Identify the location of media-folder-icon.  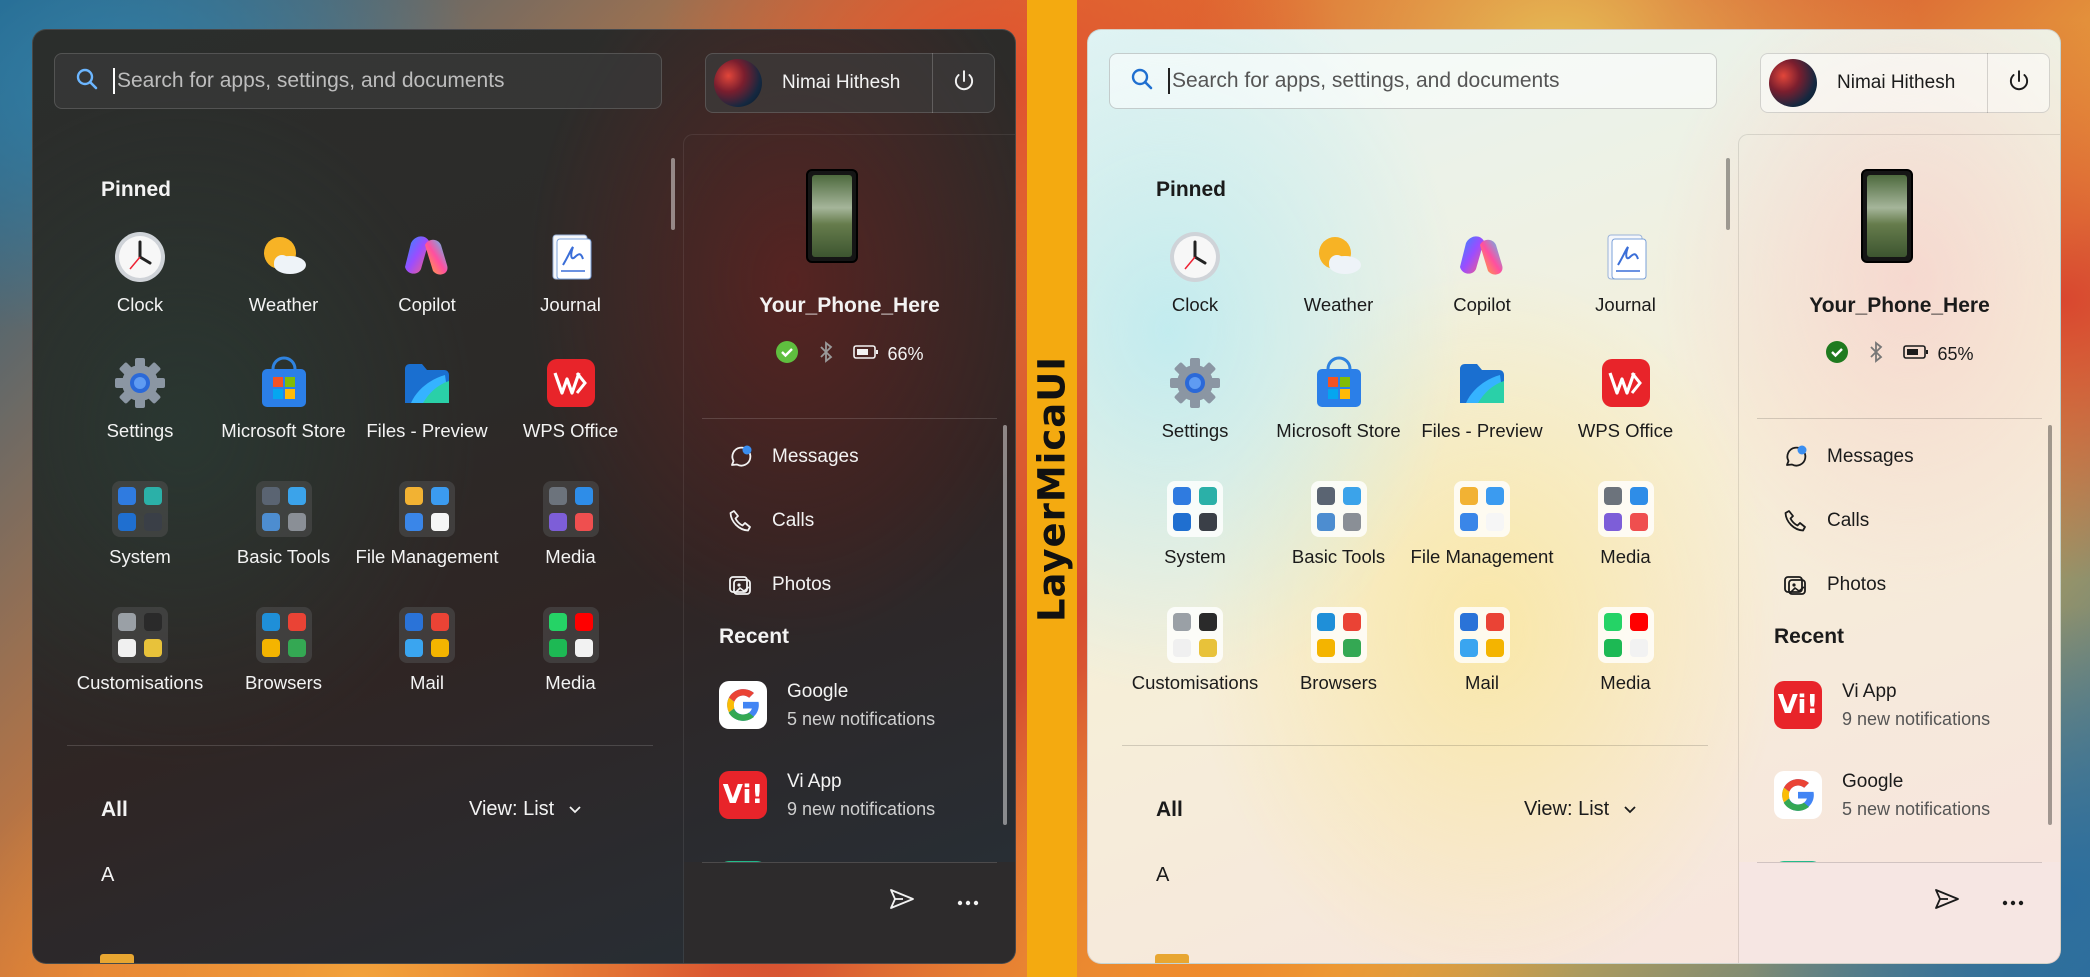
(1625, 635).